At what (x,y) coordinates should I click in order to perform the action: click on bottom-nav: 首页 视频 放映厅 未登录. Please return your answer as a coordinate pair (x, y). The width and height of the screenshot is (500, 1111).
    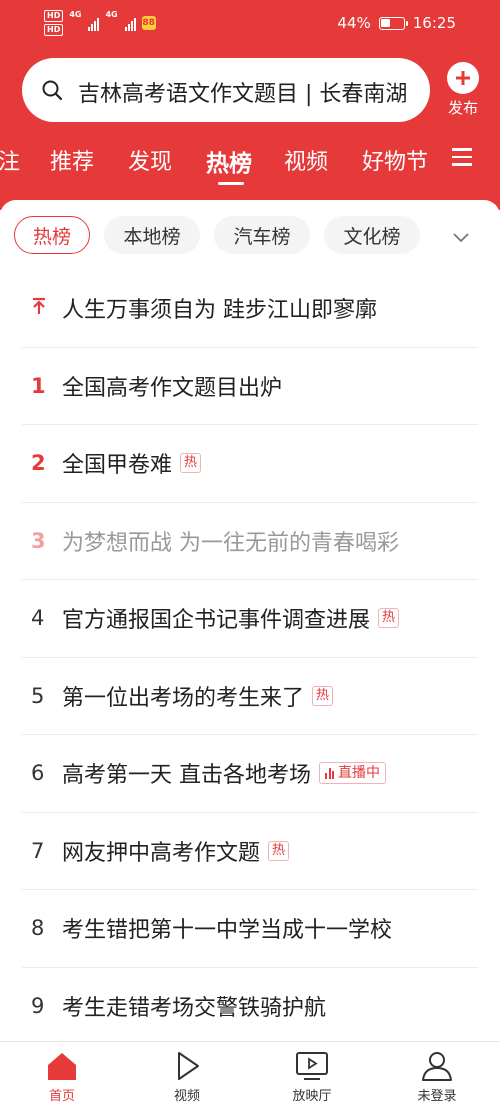
    Looking at the image, I should click on (250, 1076).